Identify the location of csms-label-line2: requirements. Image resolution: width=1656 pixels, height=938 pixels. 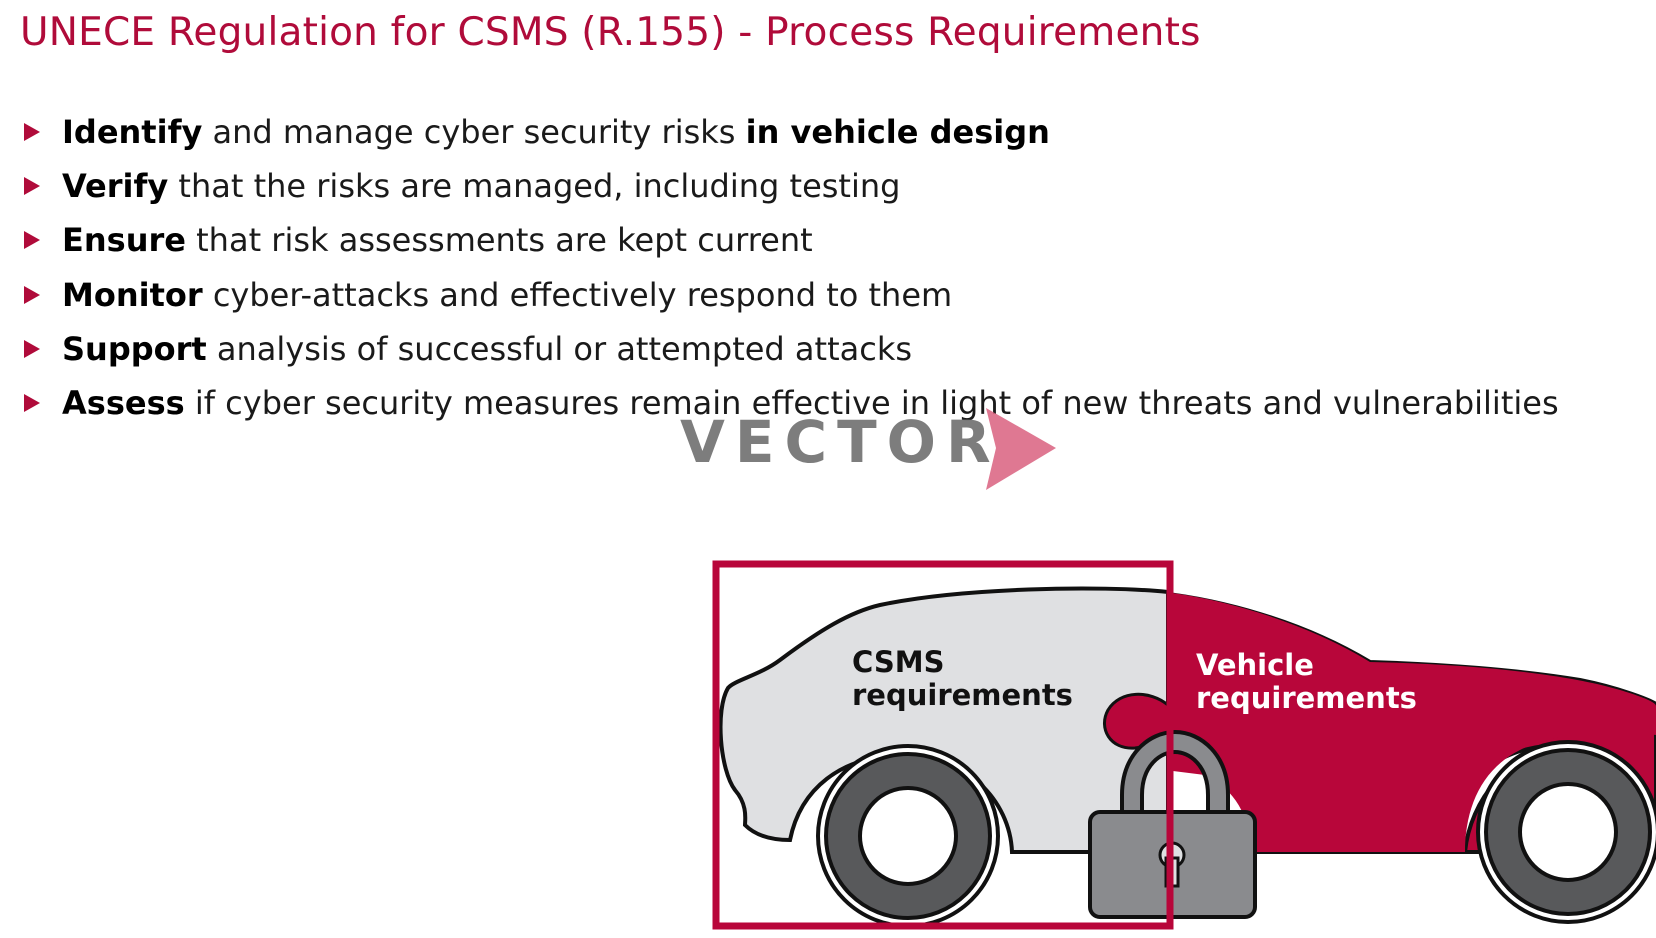
(962, 695).